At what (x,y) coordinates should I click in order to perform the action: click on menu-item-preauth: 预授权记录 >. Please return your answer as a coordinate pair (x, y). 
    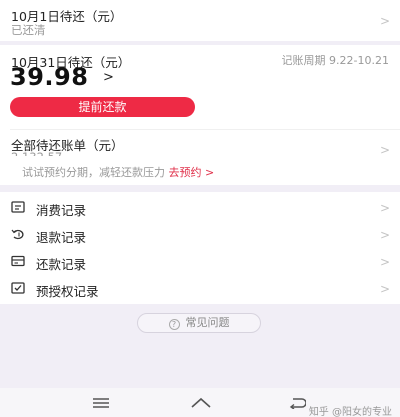
    Looking at the image, I should click on (200, 288).